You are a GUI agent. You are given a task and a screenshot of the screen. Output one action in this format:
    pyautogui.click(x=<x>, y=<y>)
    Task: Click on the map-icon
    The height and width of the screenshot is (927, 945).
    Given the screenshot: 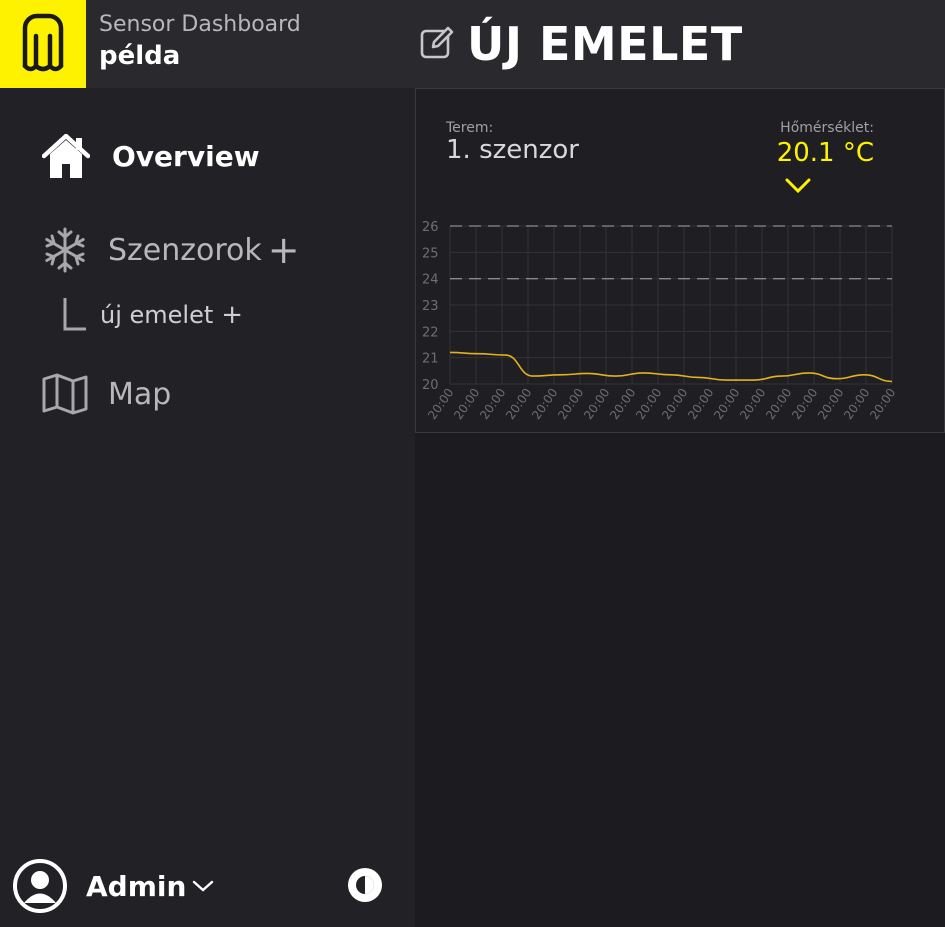 What is the action you would take?
    pyautogui.click(x=65, y=394)
    